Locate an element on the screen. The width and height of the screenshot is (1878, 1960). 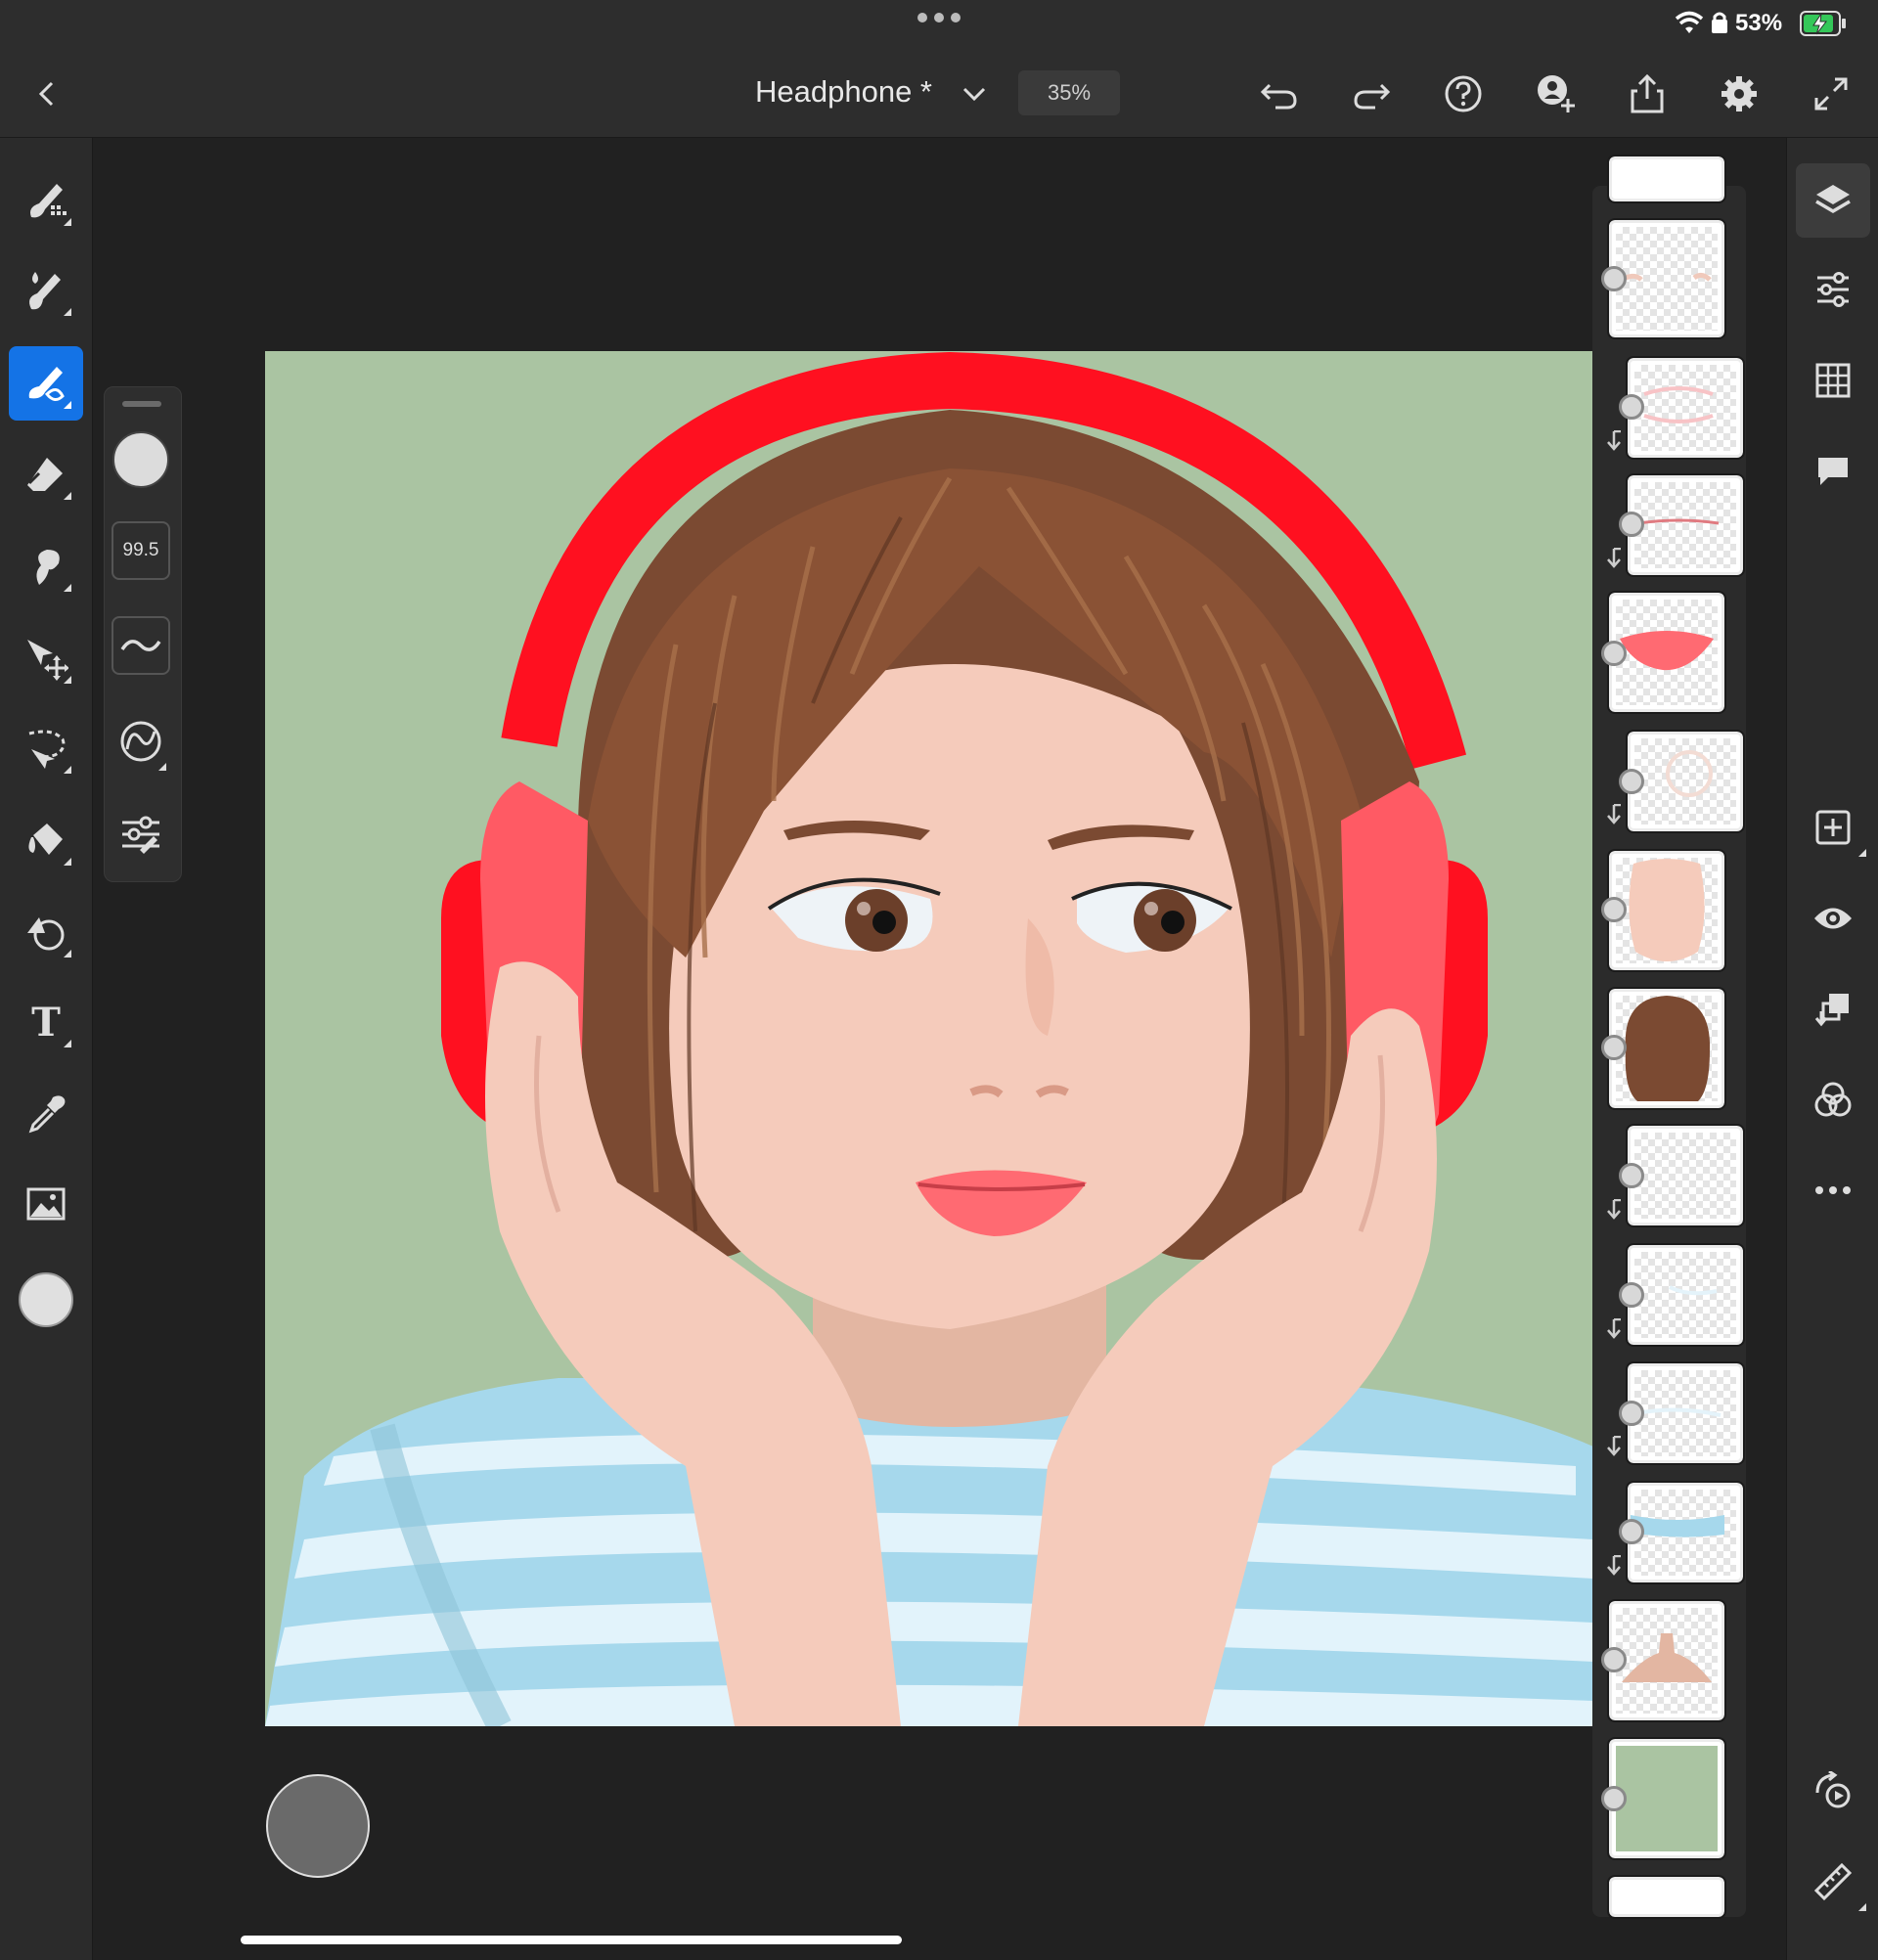
ruler-icon is located at coordinates (1833, 1882).